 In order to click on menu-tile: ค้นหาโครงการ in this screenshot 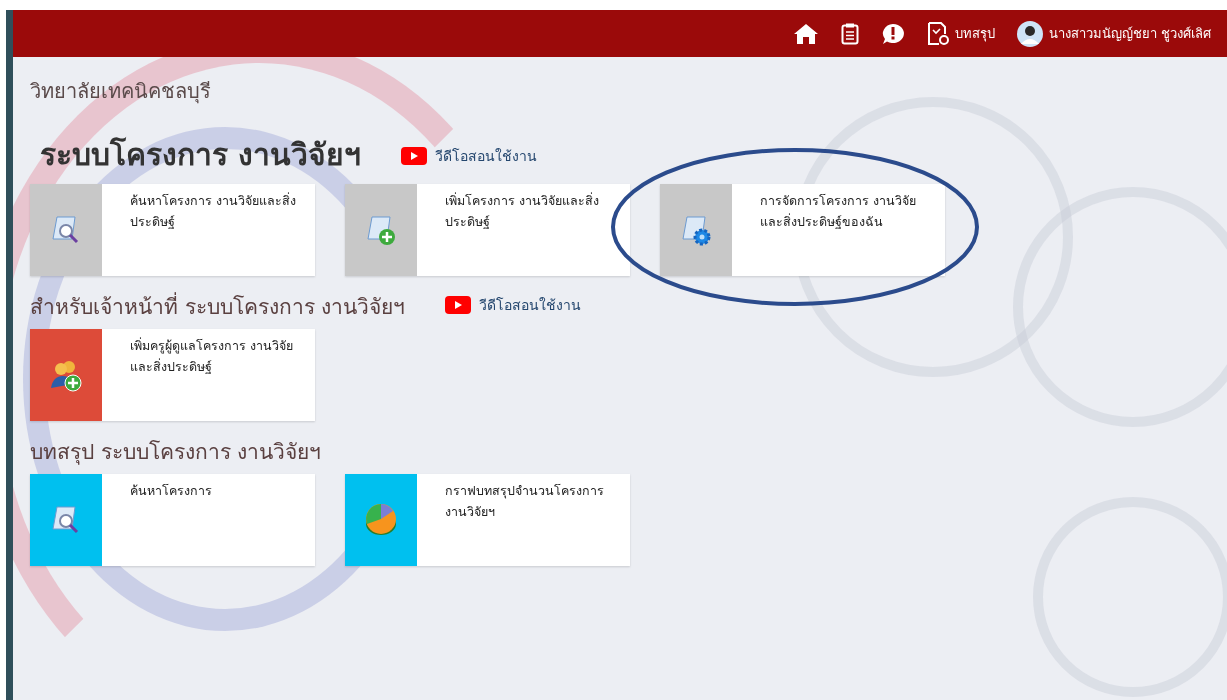, I will do `click(172, 520)`.